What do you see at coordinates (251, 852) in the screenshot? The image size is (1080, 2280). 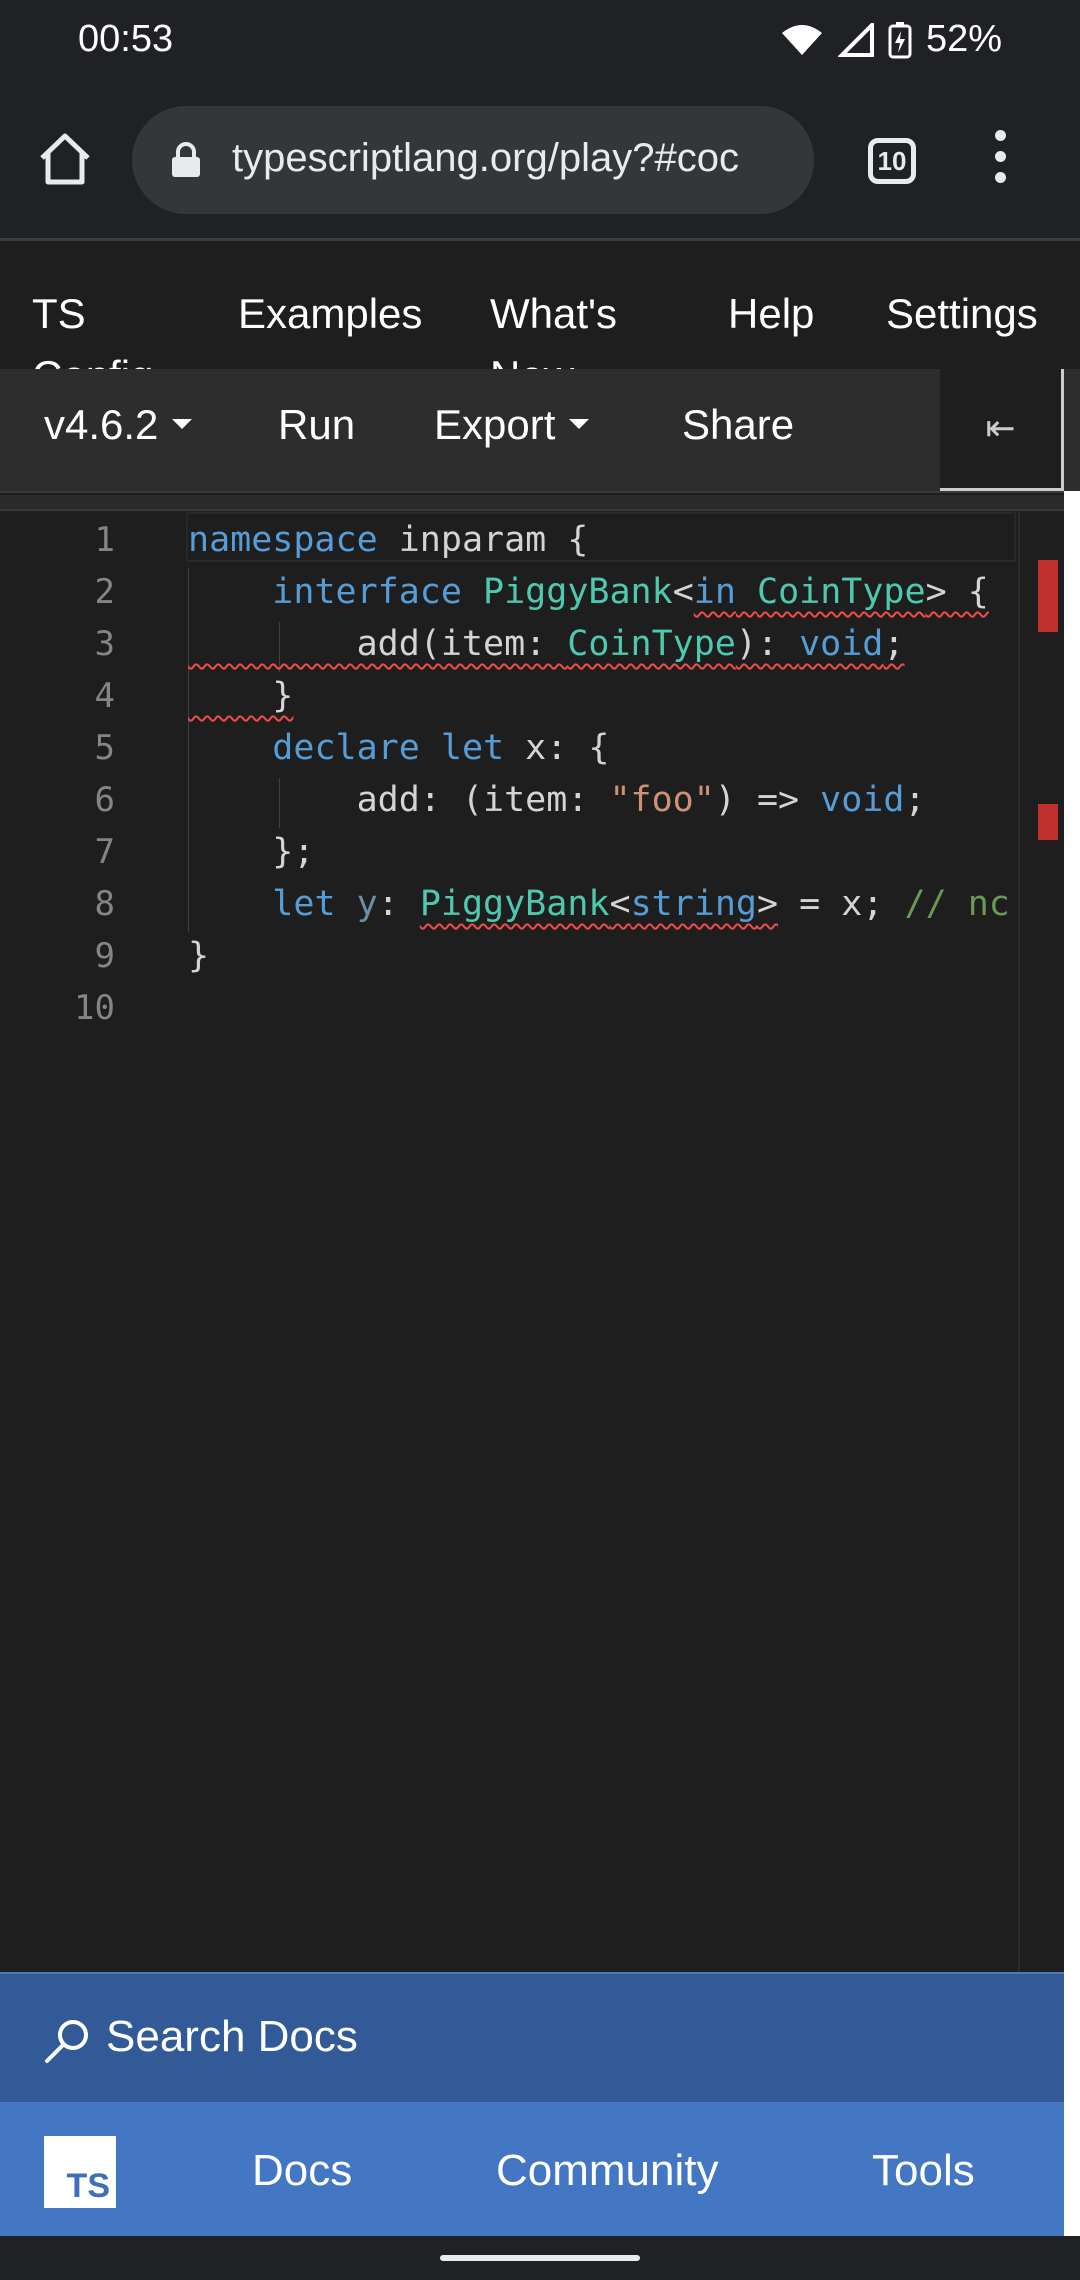 I see `code-text: };` at bounding box center [251, 852].